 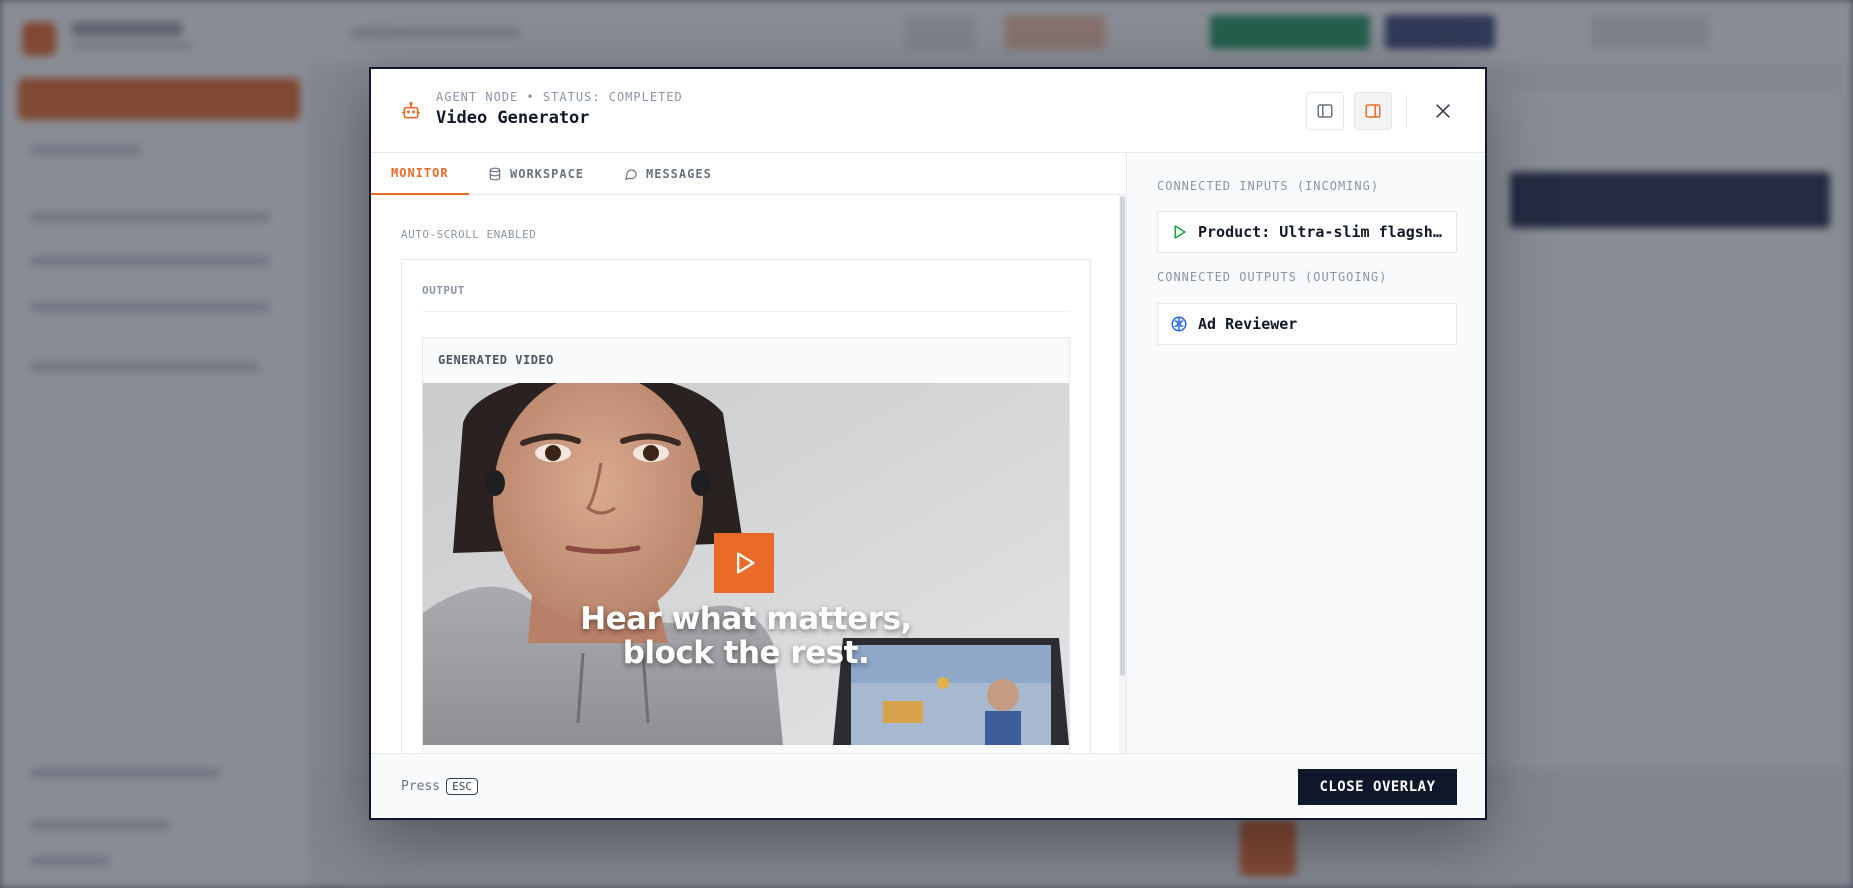 I want to click on tab-messages: MESSAGES, so click(x=668, y=174).